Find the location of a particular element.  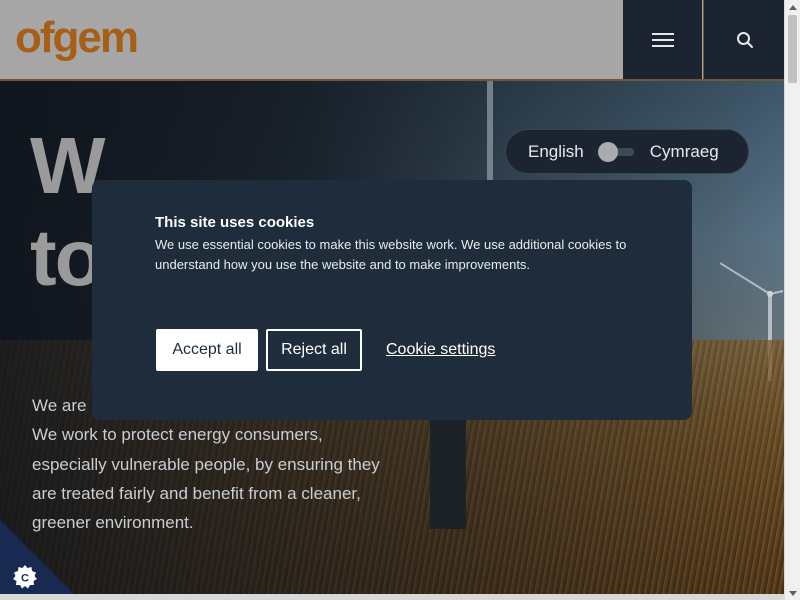

language-switch is located at coordinates (615, 151).